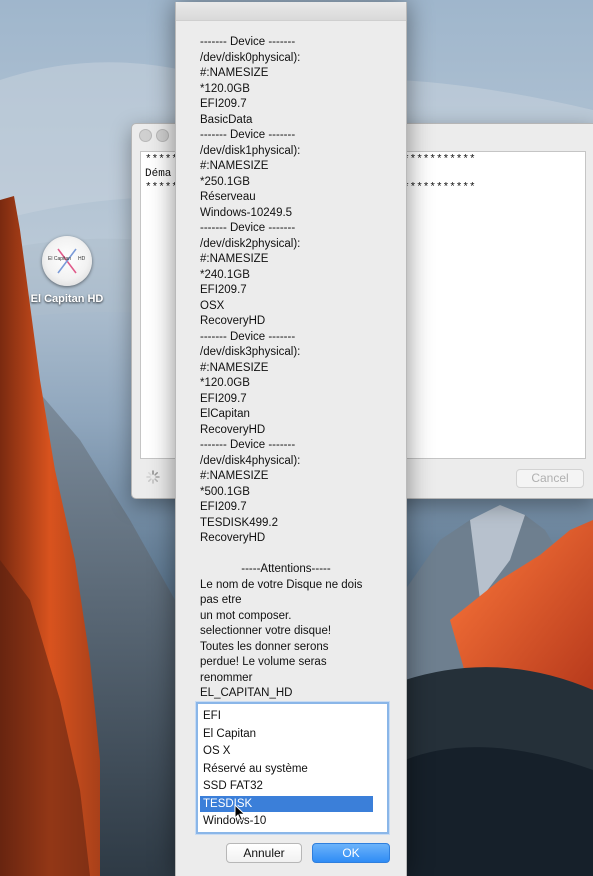  I want to click on list-item-tesdisk: TESDISK, so click(286, 803).